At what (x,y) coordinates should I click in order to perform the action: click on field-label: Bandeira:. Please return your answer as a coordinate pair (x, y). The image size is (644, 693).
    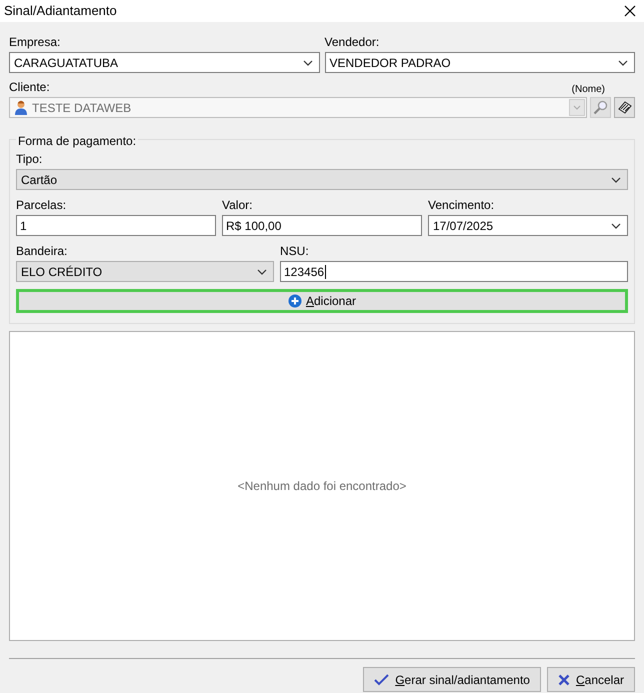
    Looking at the image, I should click on (42, 251).